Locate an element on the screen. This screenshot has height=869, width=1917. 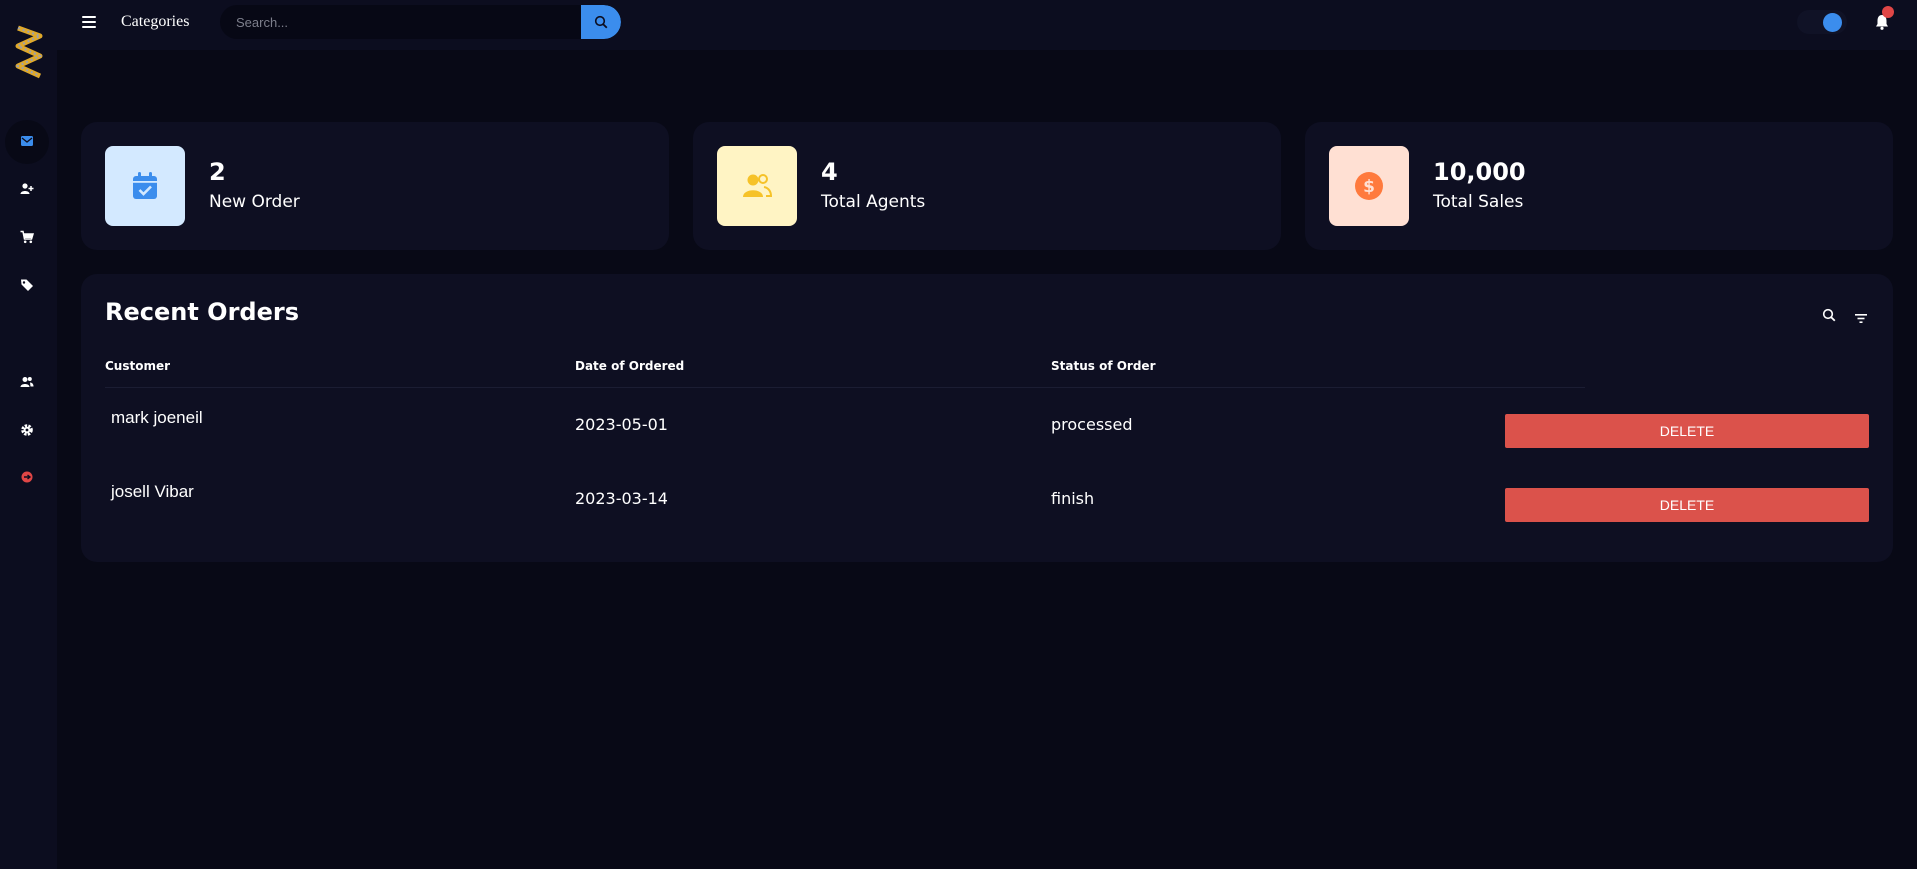
sidebar is located at coordinates (28, 434).